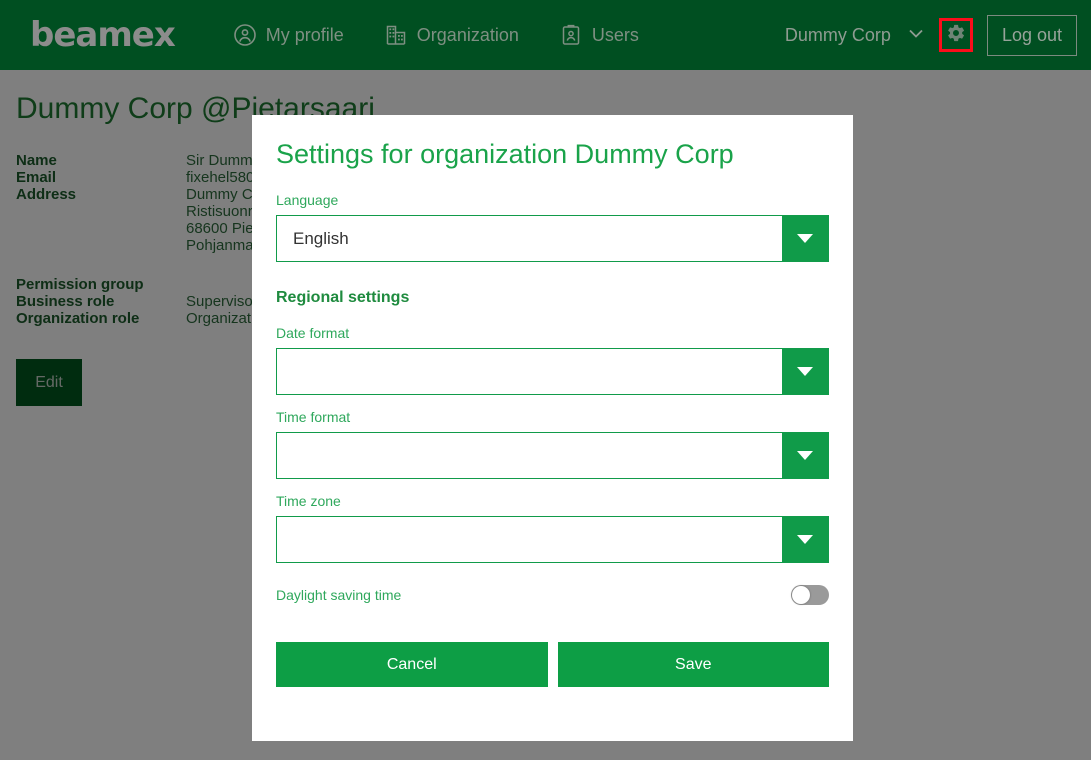  I want to click on daylight-saving-toggle, so click(810, 595).